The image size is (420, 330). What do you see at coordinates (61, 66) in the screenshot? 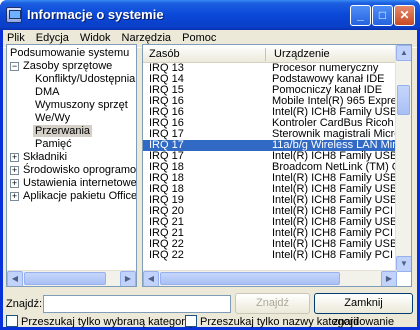
I see `tree-item-zasoby: − Zasoby sprzętowe` at bounding box center [61, 66].